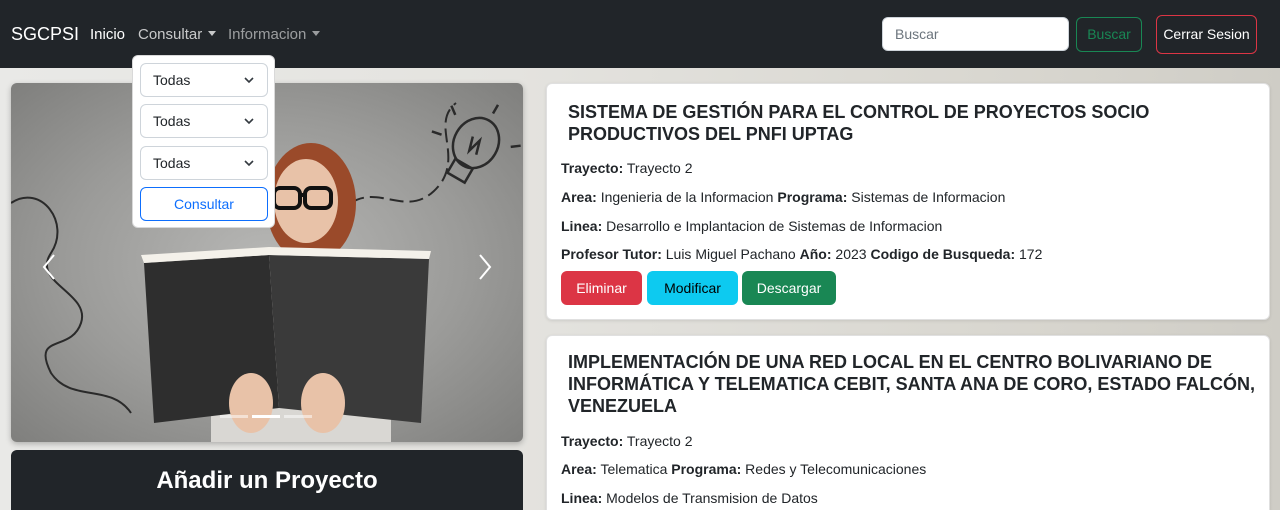 This screenshot has width=1280, height=510. What do you see at coordinates (928, 197) in the screenshot?
I see `programa-value: Sistemas de Informacion` at bounding box center [928, 197].